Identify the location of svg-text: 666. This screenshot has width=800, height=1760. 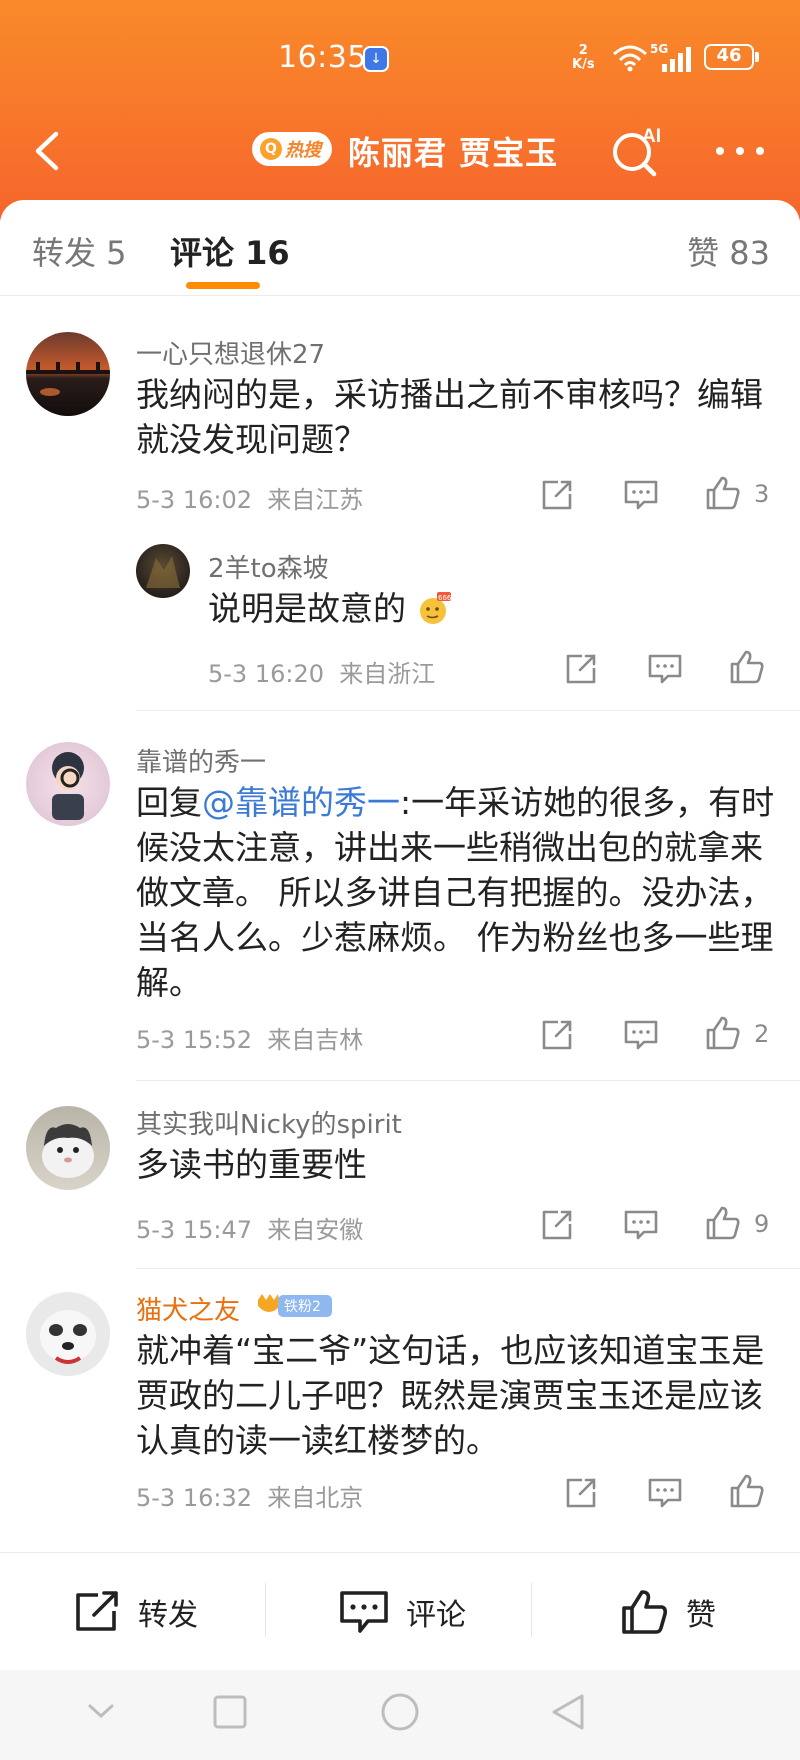
(444, 598).